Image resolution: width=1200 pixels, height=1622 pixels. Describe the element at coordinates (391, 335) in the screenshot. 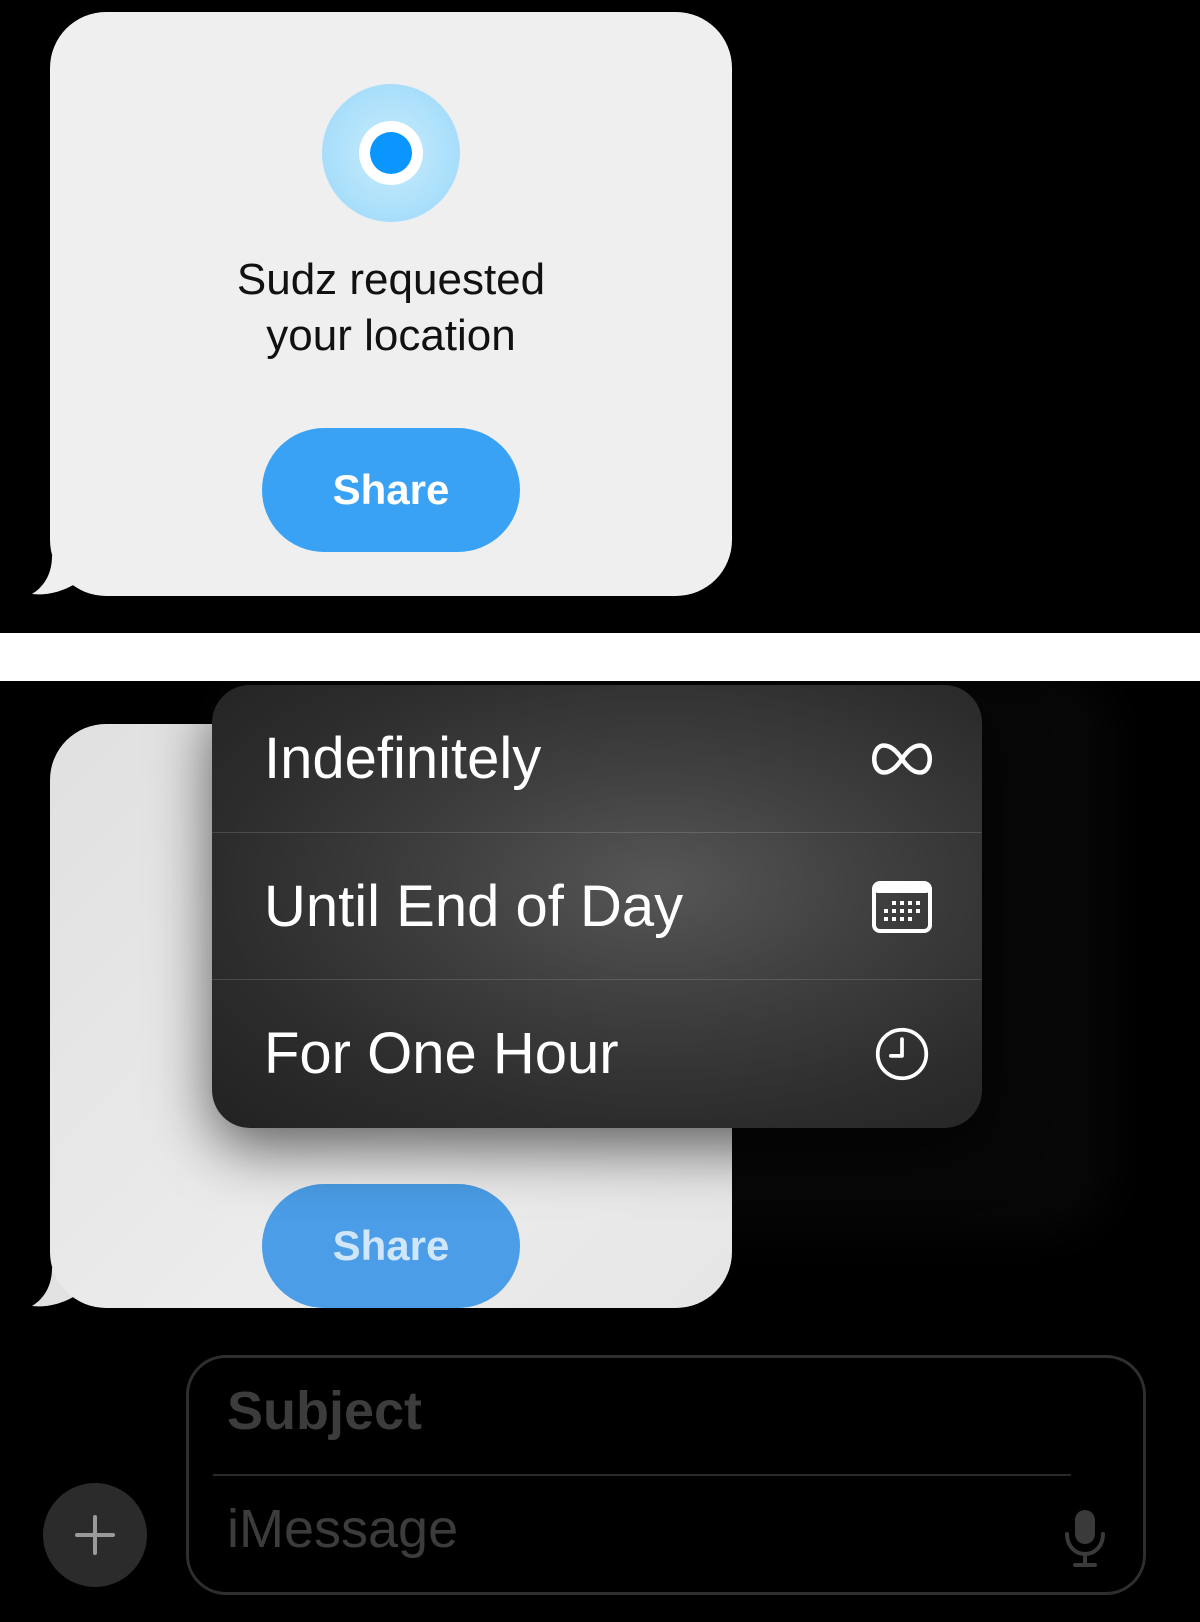

I see `request-line-2: your location` at that location.